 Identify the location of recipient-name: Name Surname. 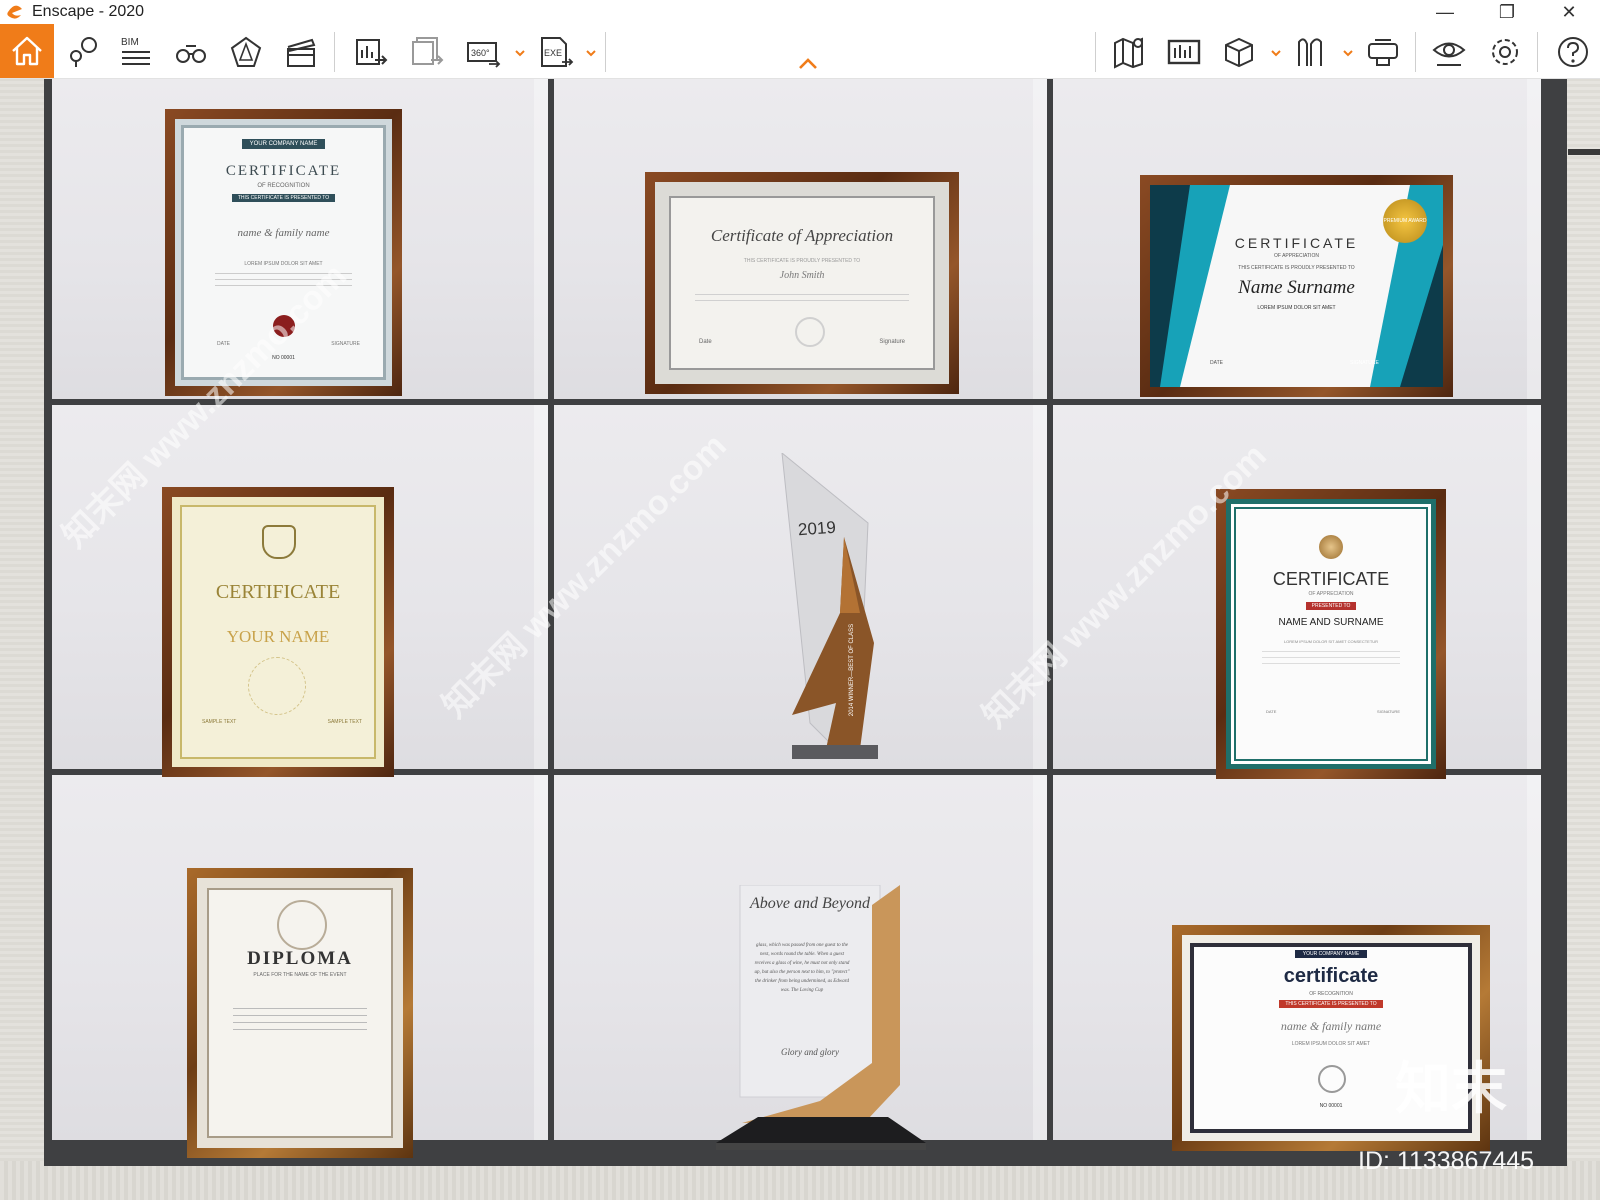
(1296, 287).